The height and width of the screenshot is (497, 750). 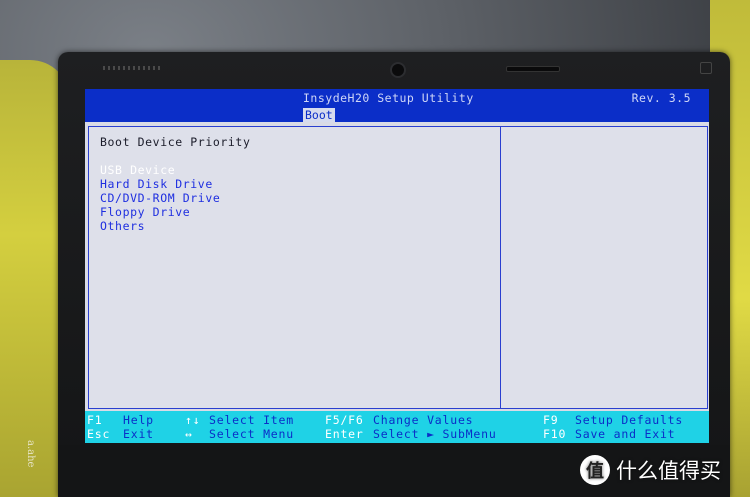 What do you see at coordinates (189, 434) in the screenshot?
I see `key-leftright-icon: ↔` at bounding box center [189, 434].